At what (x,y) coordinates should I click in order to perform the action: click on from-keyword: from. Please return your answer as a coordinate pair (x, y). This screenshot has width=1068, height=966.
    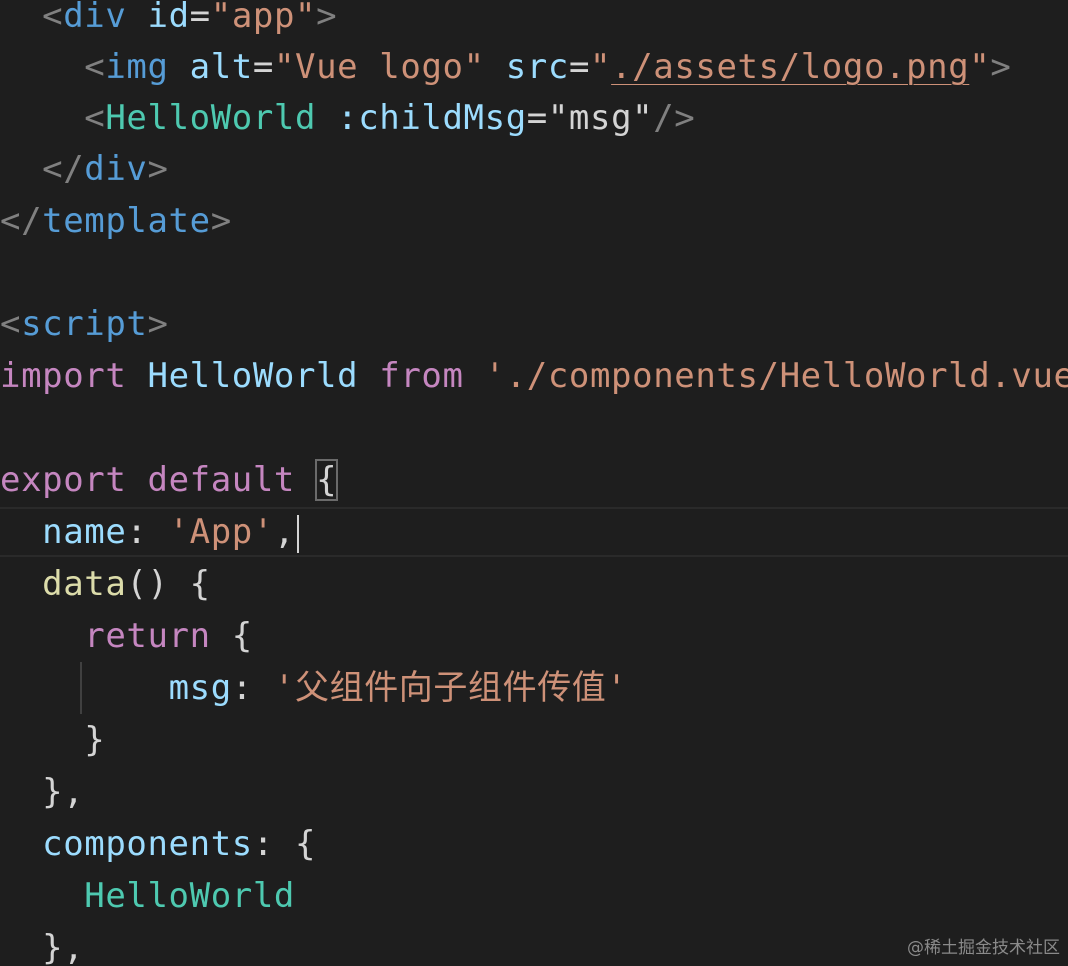
    Looking at the image, I should click on (421, 376).